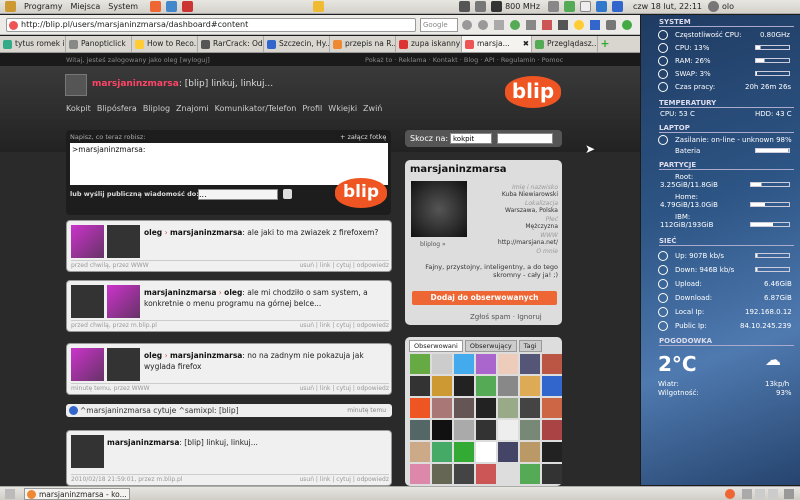  What do you see at coordinates (471, 138) in the screenshot?
I see `jump-select: kokpit` at bounding box center [471, 138].